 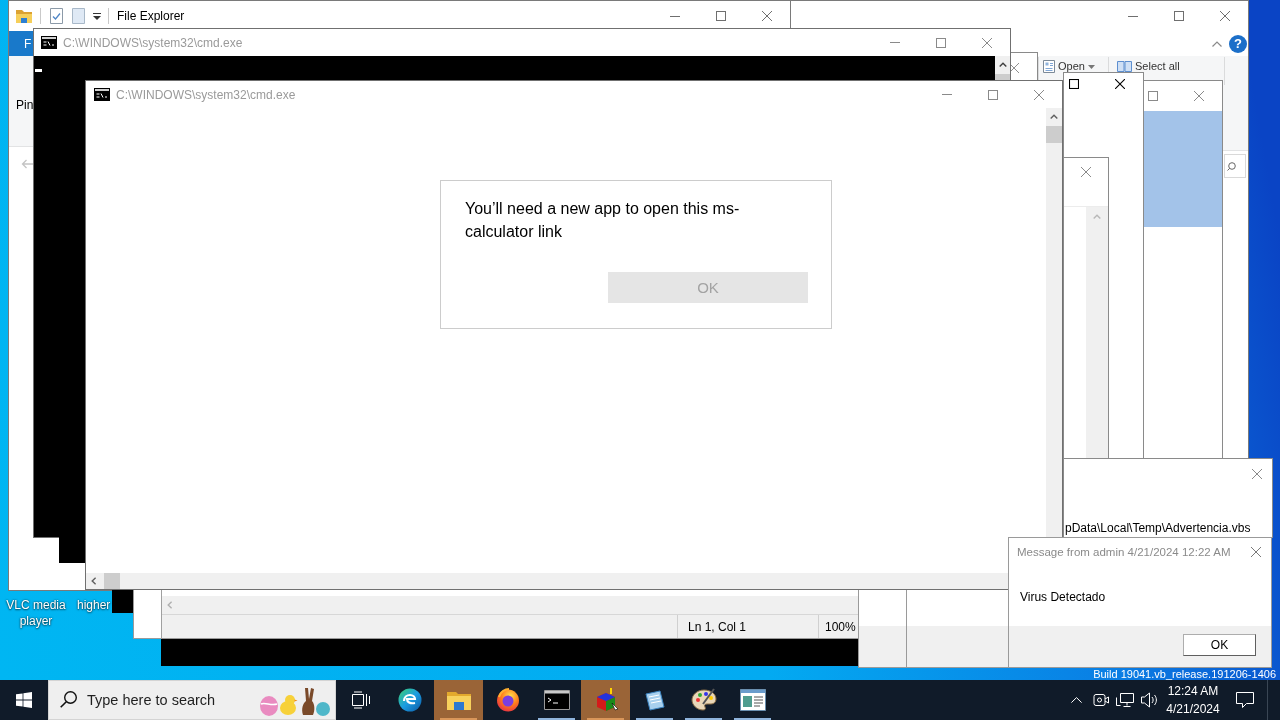 What do you see at coordinates (1219, 645) in the screenshot?
I see `ok-button: OK` at bounding box center [1219, 645].